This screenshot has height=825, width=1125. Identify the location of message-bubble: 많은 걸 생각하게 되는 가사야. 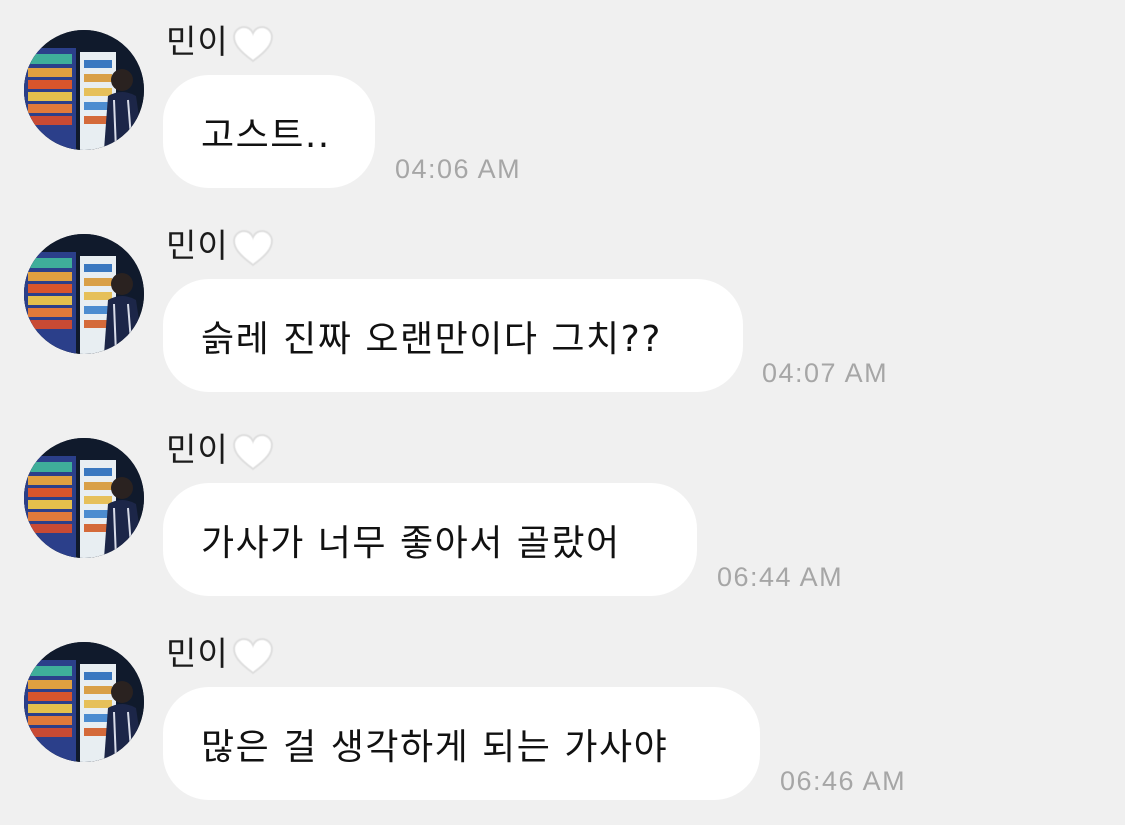
(461, 743).